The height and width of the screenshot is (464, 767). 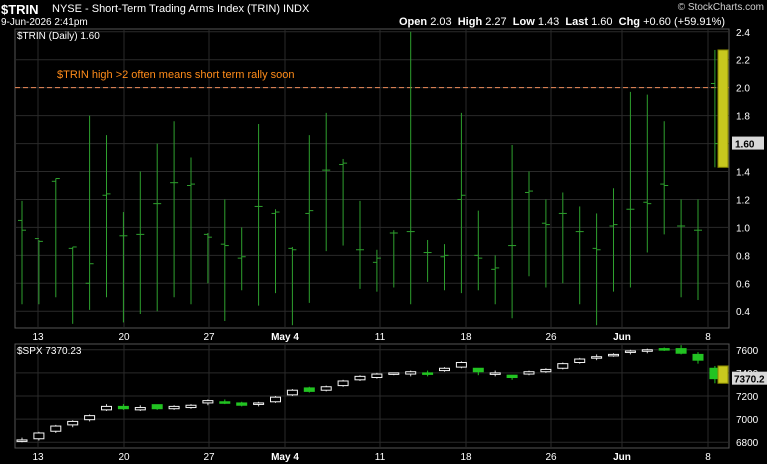 I want to click on spx-last-highlight, so click(x=723, y=374).